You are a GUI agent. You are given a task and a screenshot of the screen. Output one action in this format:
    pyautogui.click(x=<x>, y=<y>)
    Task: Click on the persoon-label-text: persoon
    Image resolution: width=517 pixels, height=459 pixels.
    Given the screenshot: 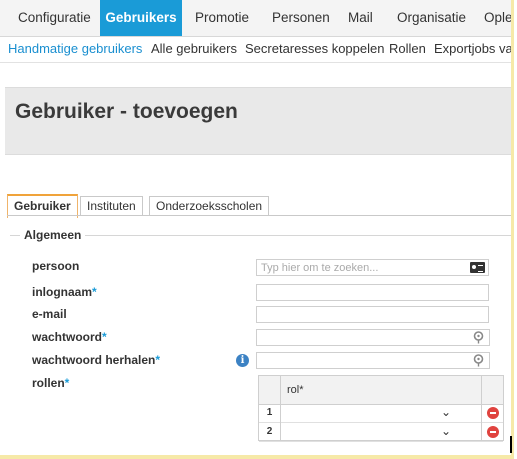 What is the action you would take?
    pyautogui.click(x=56, y=266)
    